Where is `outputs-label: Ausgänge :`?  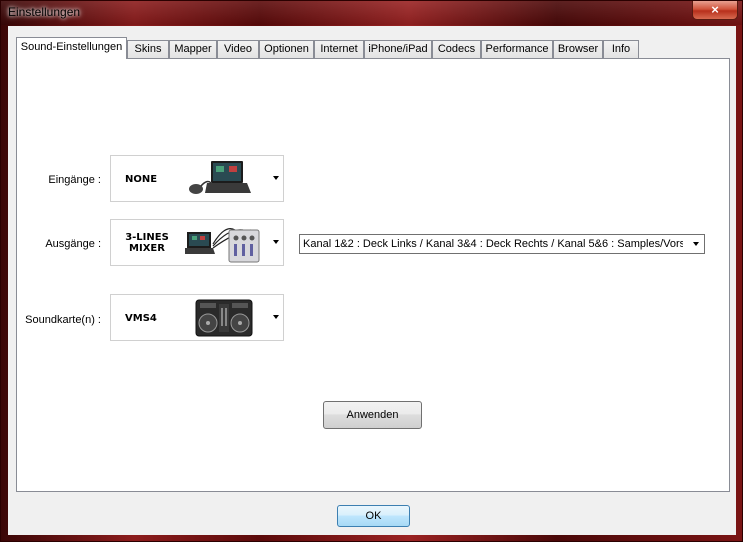 outputs-label: Ausgänge : is located at coordinates (73, 244).